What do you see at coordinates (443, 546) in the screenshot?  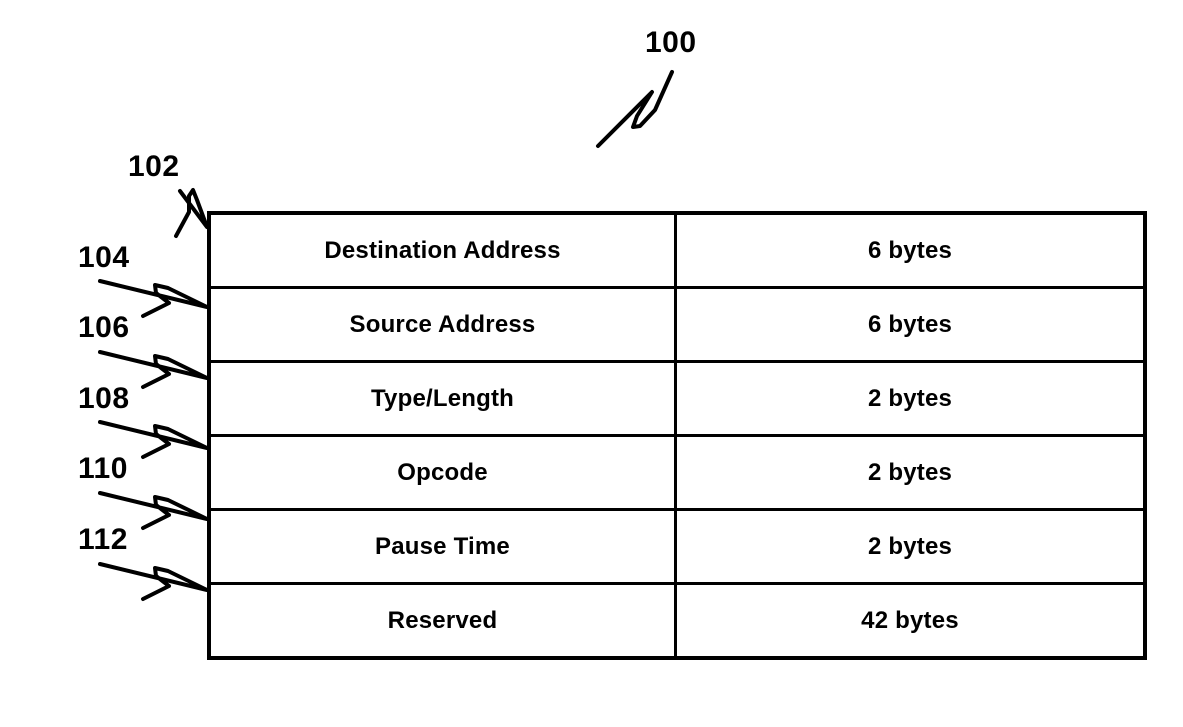 I see `field-name-cell: Pause Time` at bounding box center [443, 546].